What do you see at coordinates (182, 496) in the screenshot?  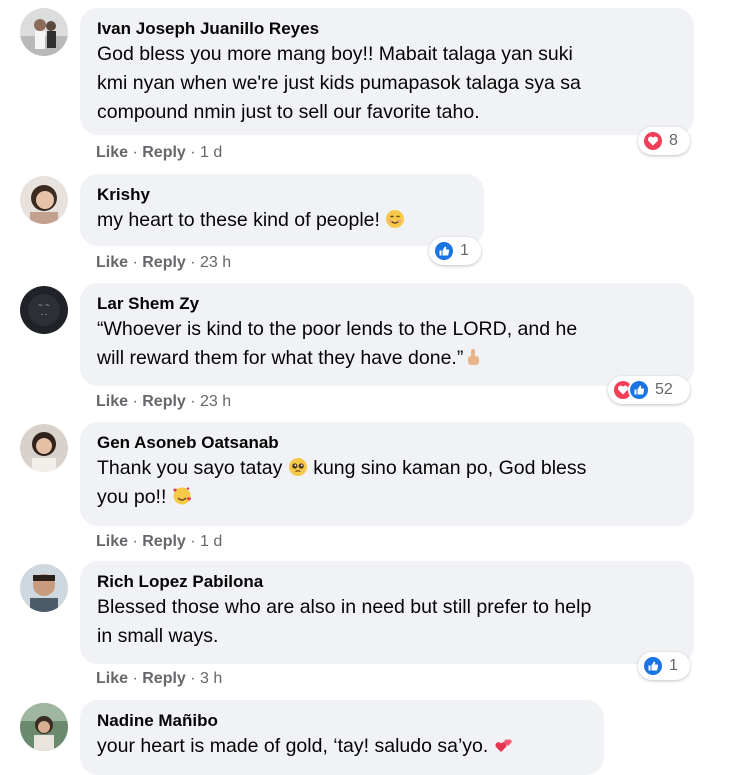 I see `smiling-face-with-hearts-icon` at bounding box center [182, 496].